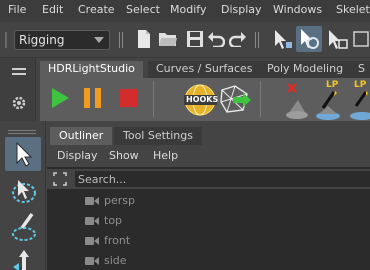 The width and height of the screenshot is (370, 270). Describe the element at coordinates (52, 9) in the screenshot. I see `menu-edit: Edit` at that location.